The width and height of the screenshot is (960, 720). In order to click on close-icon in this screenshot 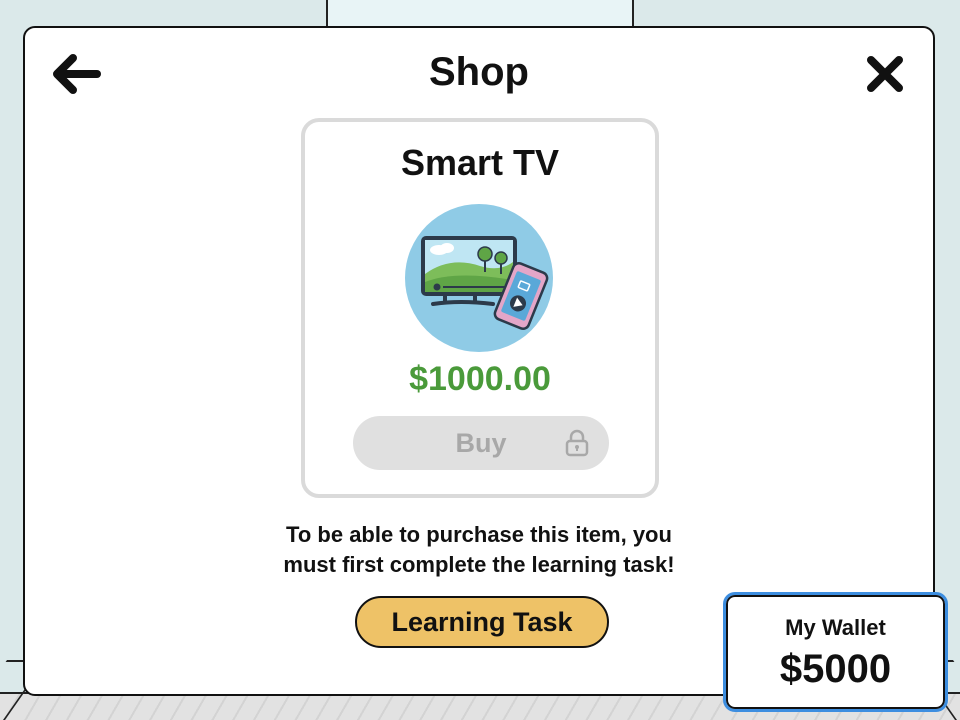, I will do `click(885, 74)`.